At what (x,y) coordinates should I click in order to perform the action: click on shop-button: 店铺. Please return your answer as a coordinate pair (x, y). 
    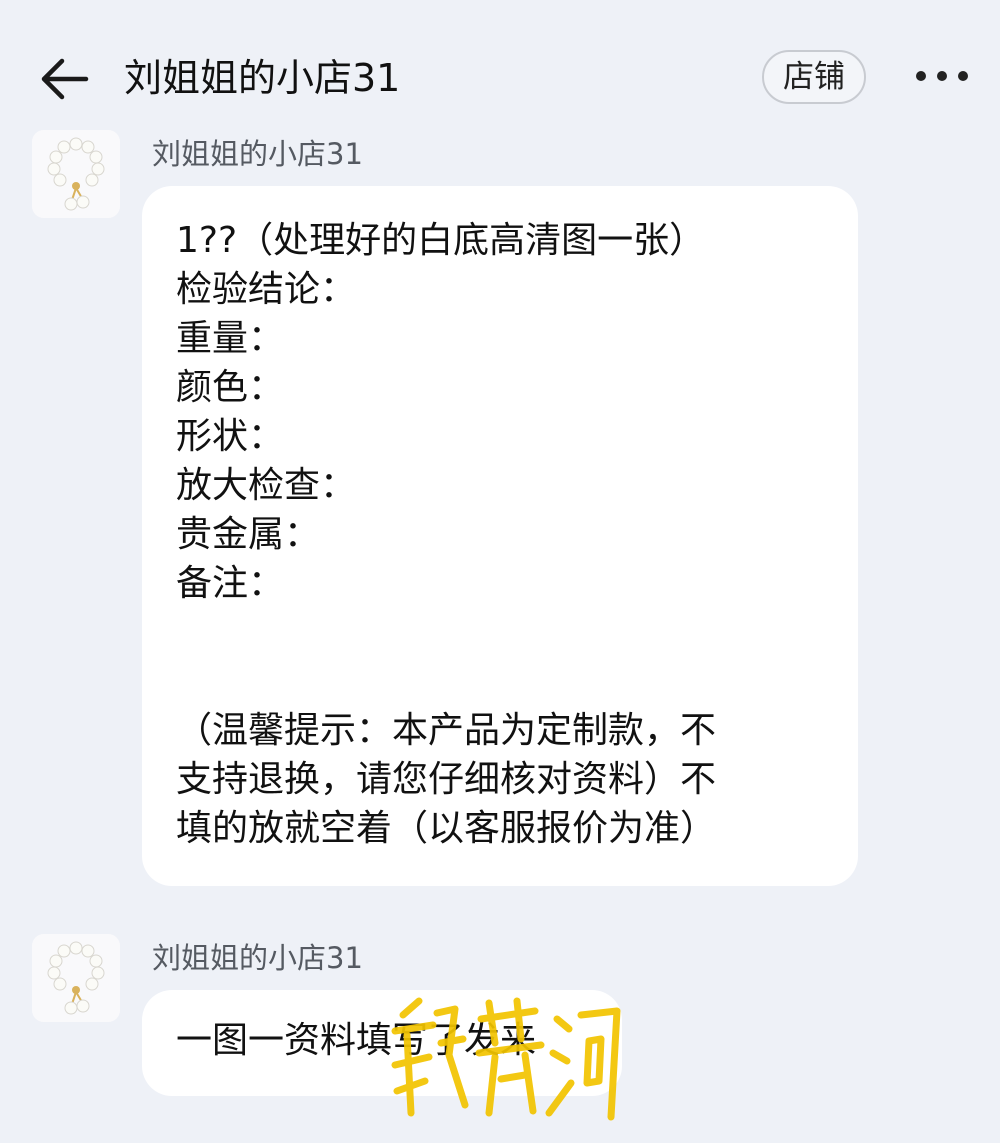
    Looking at the image, I should click on (814, 77).